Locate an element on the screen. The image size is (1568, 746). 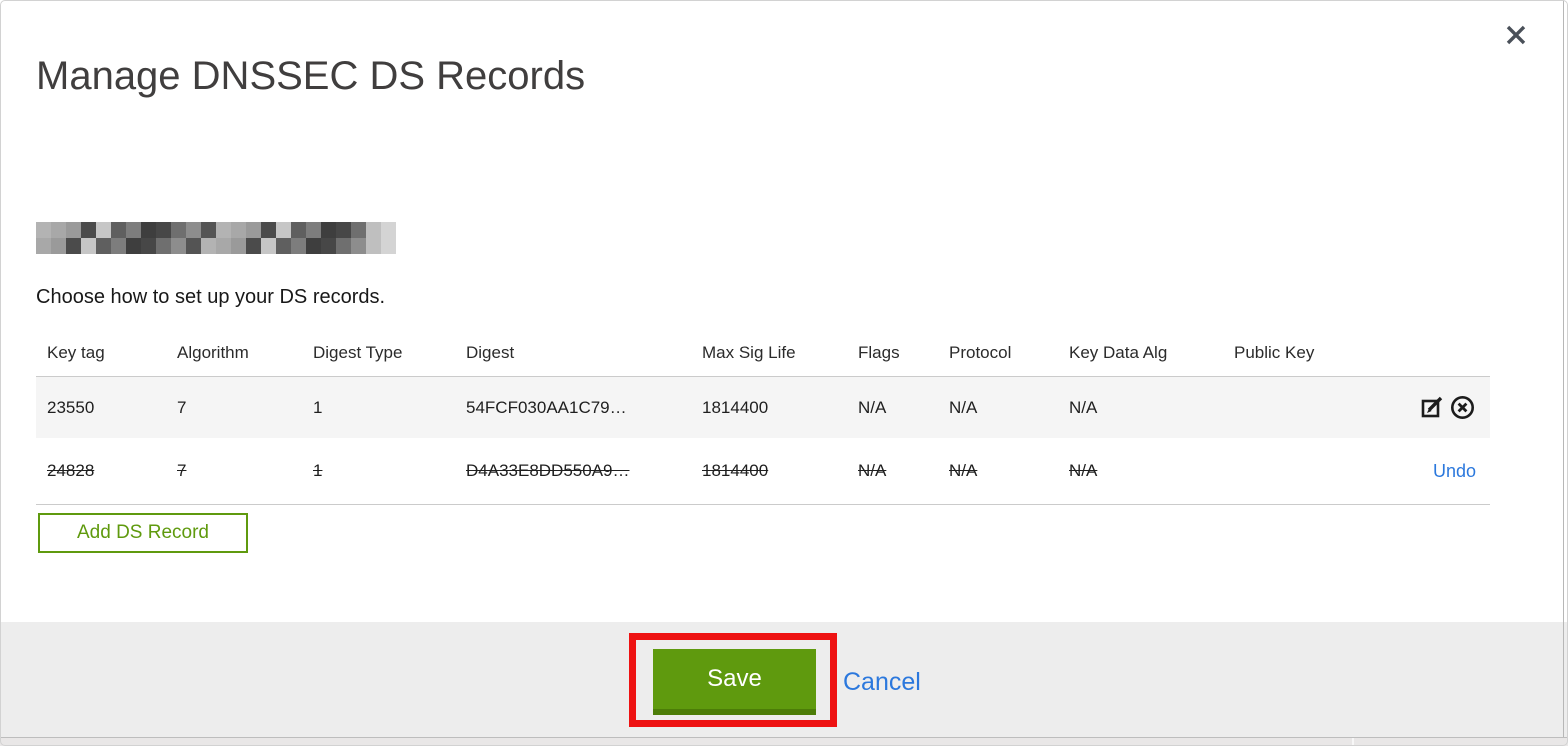
cell-key-tag: 23550 is located at coordinates (71, 407).